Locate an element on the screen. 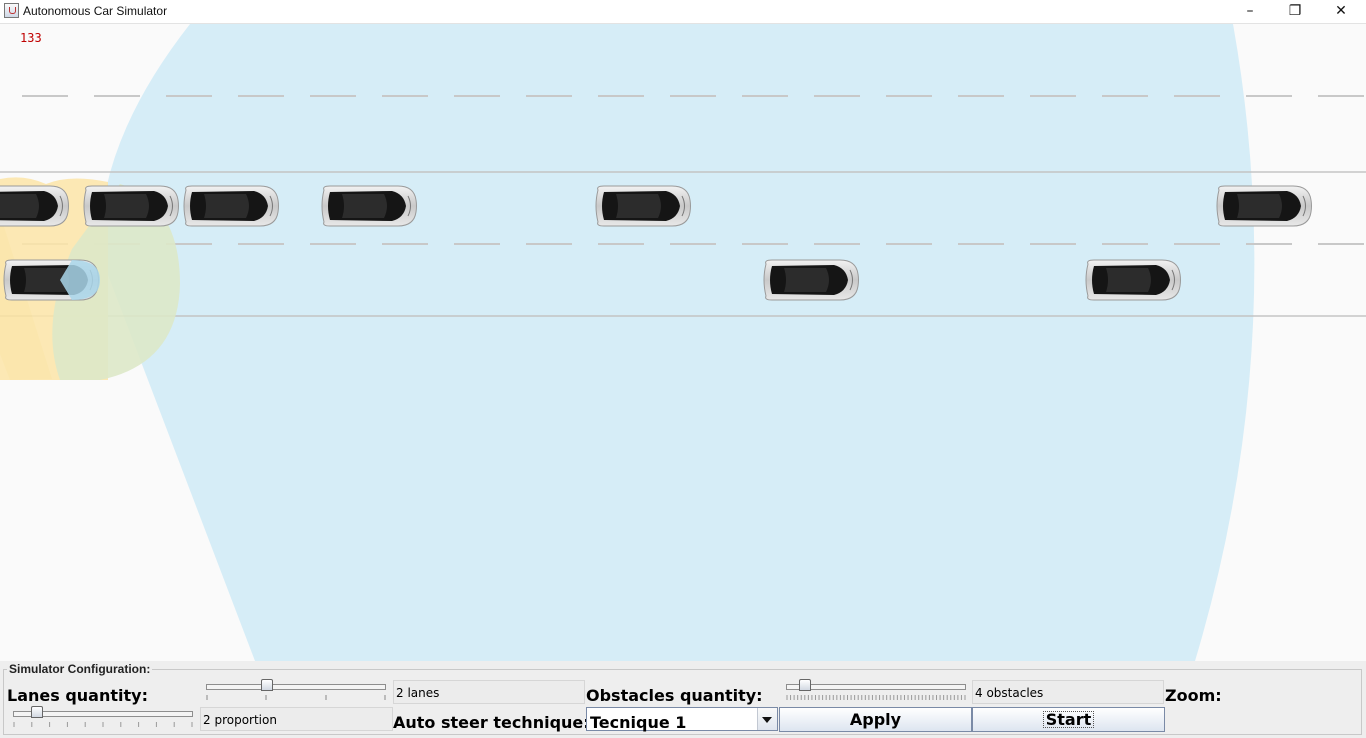  chevron-down-icon is located at coordinates (767, 719).